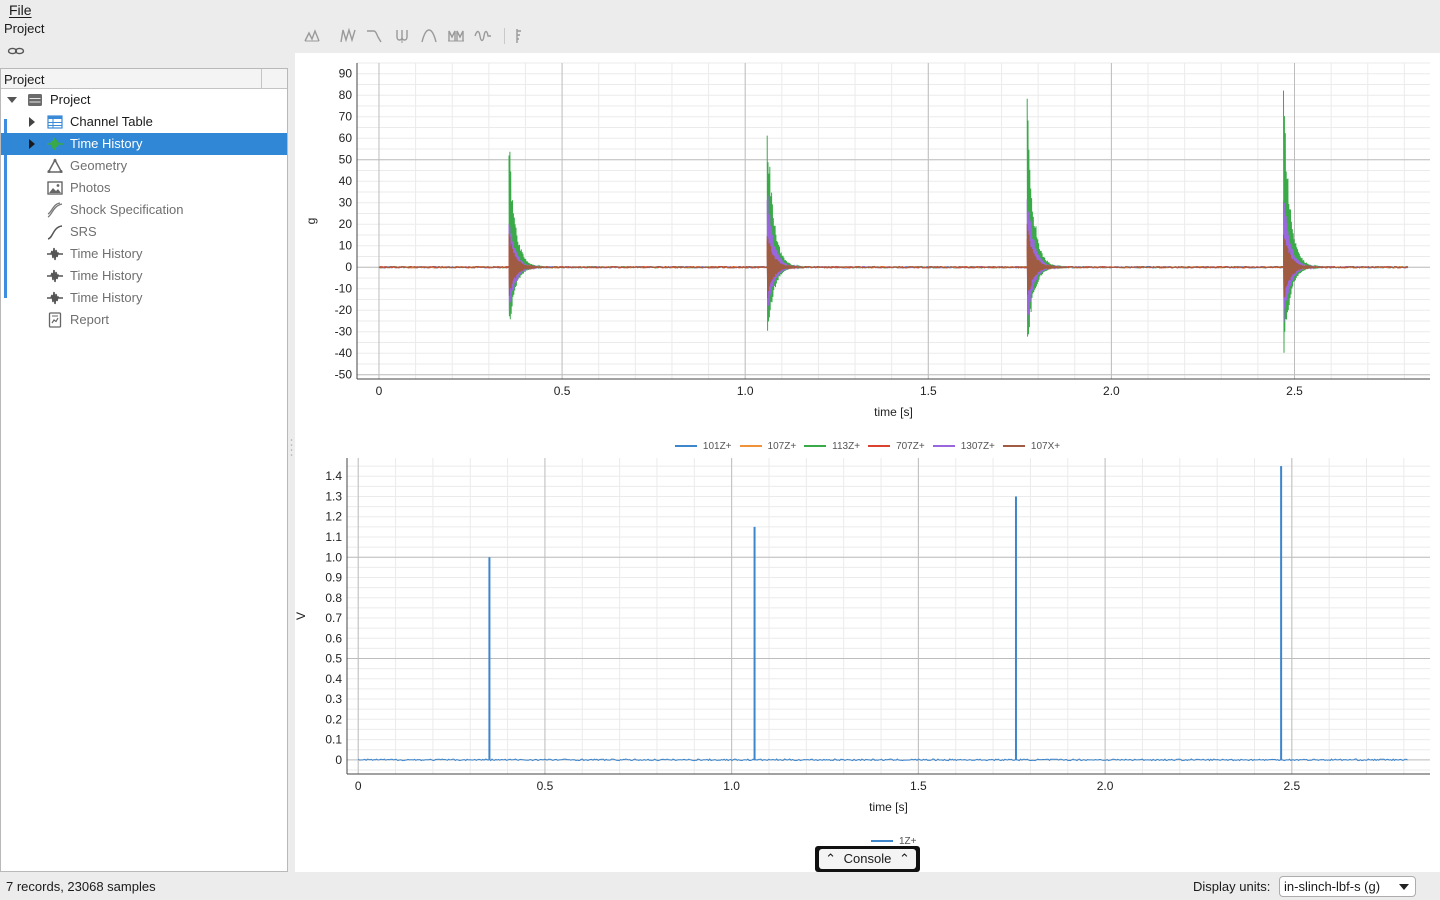 The image size is (1440, 900). I want to click on legend-label: 707Z+, so click(910, 446).